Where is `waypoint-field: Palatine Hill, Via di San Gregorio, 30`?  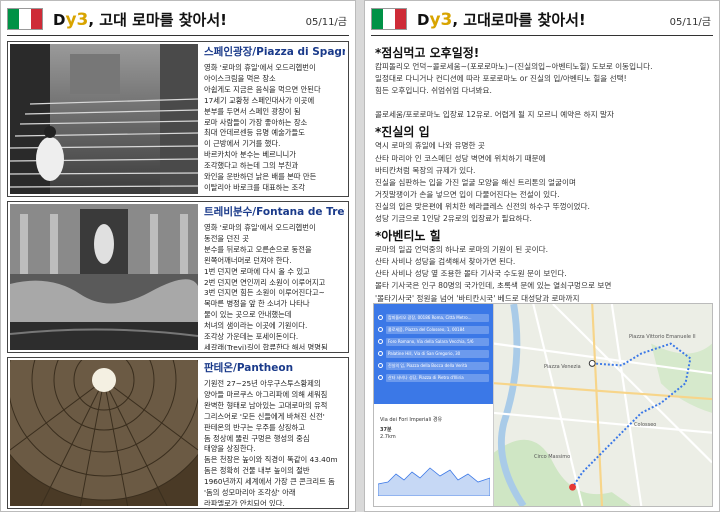
waypoint-field: Palatine Hill, Via di San Gregorio, 30 is located at coordinates (437, 353).